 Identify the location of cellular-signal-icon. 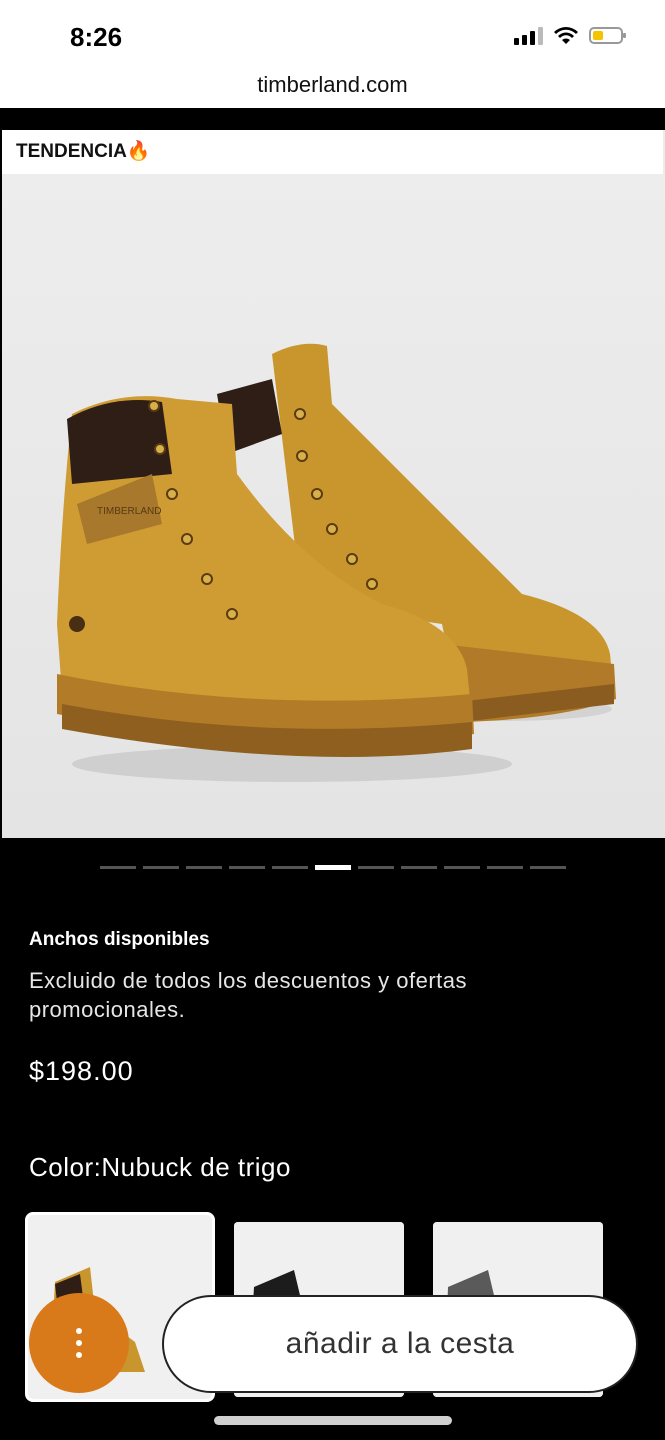
(528, 35).